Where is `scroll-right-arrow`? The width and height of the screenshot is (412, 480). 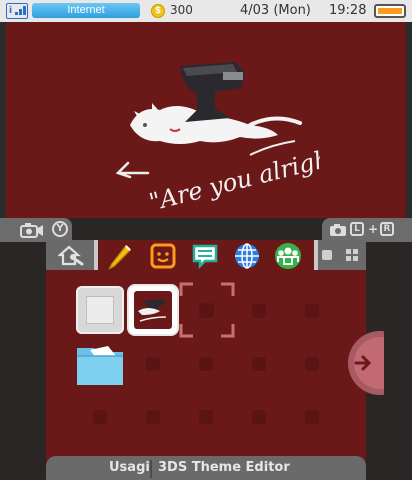 scroll-right-arrow is located at coordinates (364, 363).